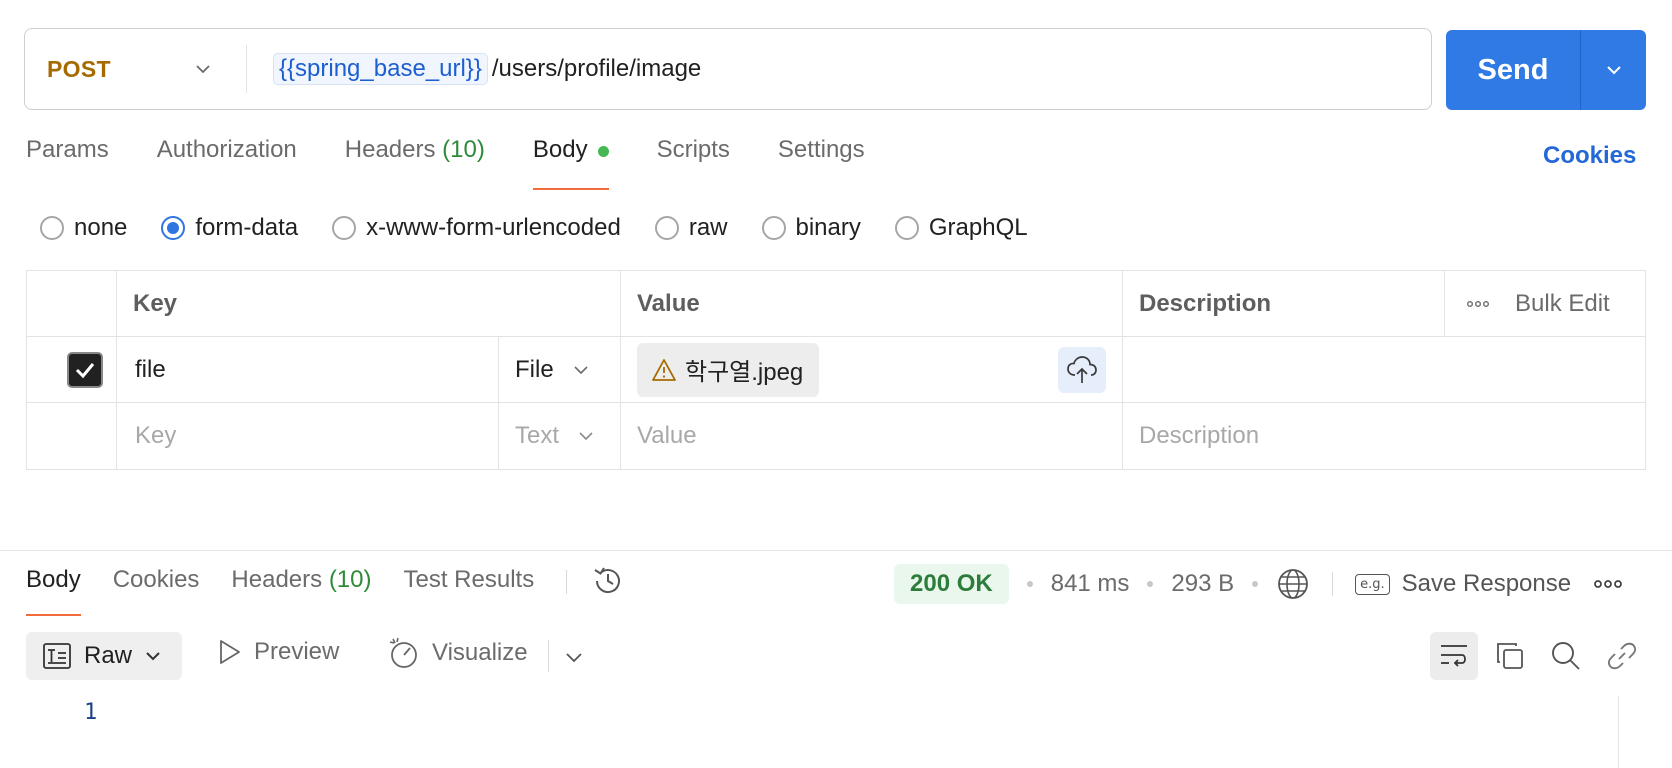  Describe the element at coordinates (380, 69) in the screenshot. I see `url-variable: {{spring_base_url}}` at that location.